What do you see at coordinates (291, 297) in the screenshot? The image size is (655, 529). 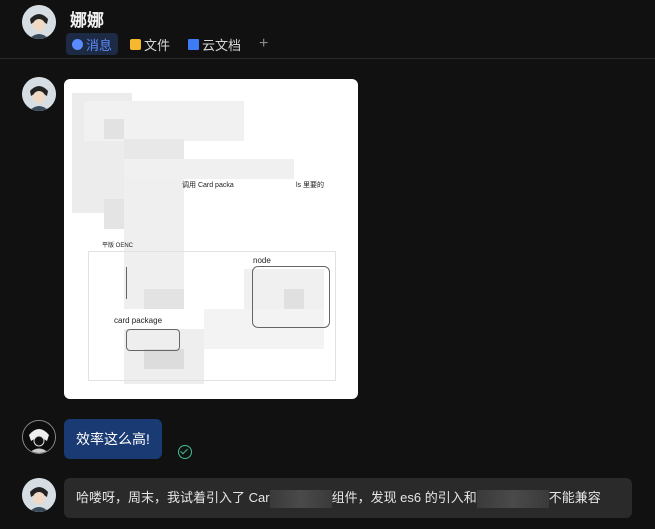 I see `node-box` at bounding box center [291, 297].